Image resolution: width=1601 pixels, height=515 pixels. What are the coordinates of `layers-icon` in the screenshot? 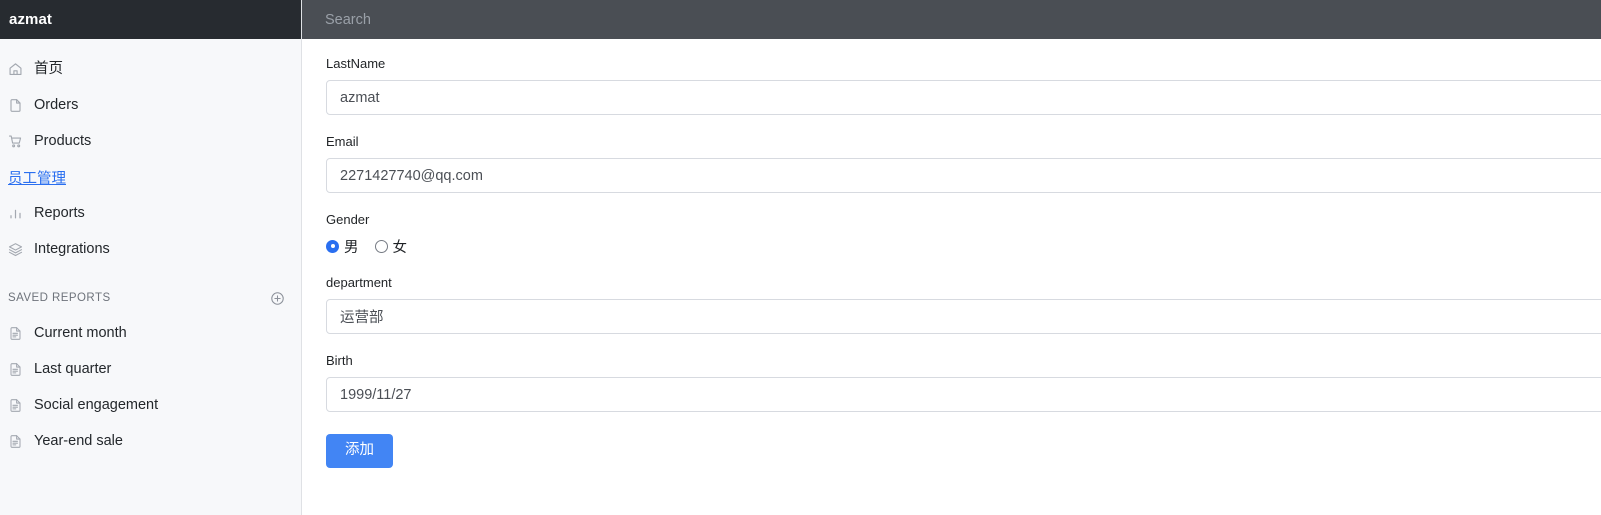 It's located at (15, 249).